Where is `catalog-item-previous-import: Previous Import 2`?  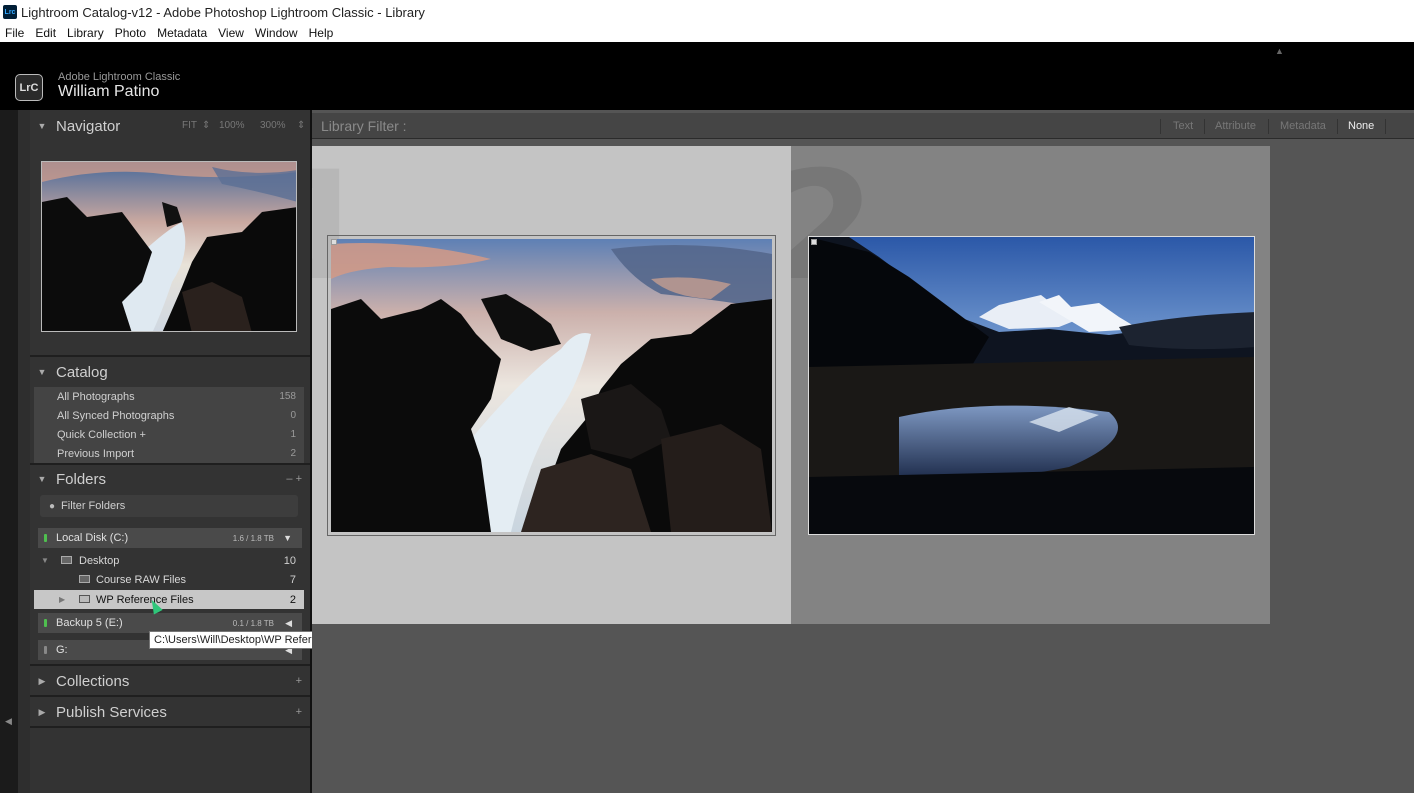
catalog-item-previous-import: Previous Import 2 is located at coordinates (169, 453).